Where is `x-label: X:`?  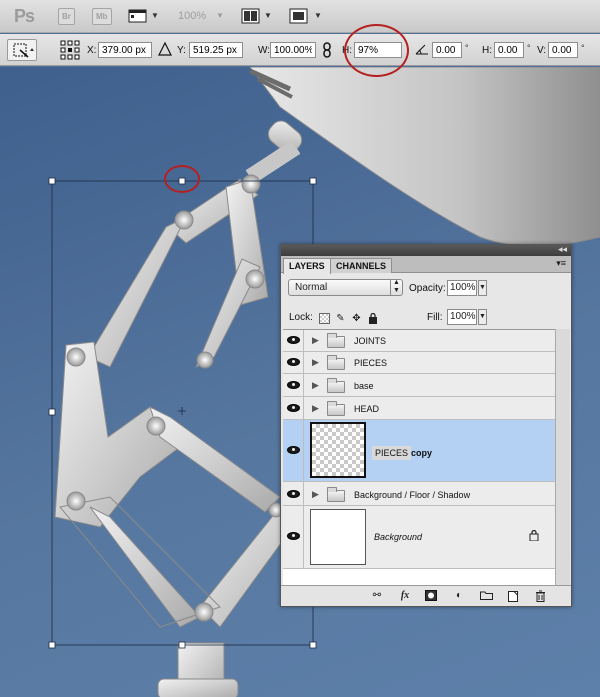
x-label: X: is located at coordinates (92, 50).